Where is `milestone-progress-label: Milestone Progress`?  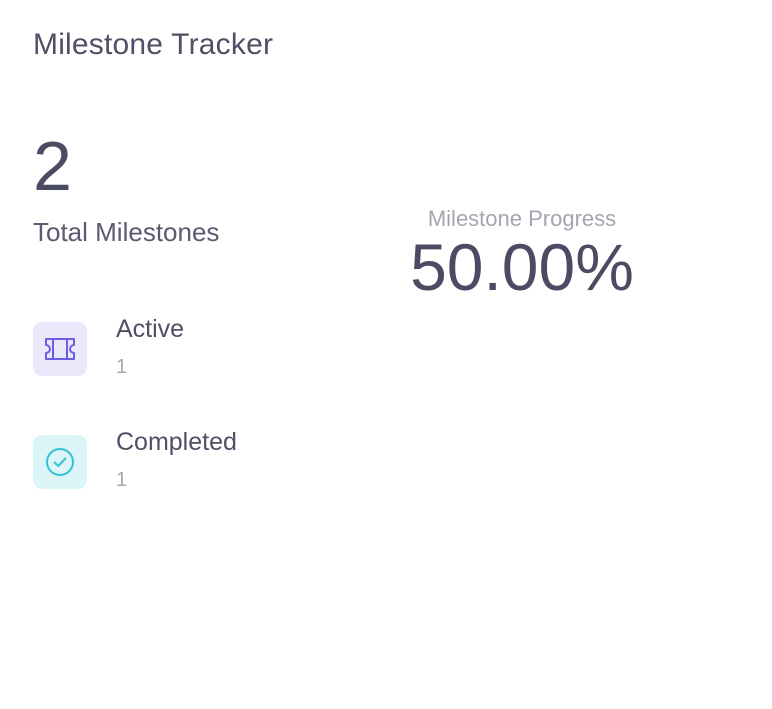 milestone-progress-label: Milestone Progress is located at coordinates (522, 218).